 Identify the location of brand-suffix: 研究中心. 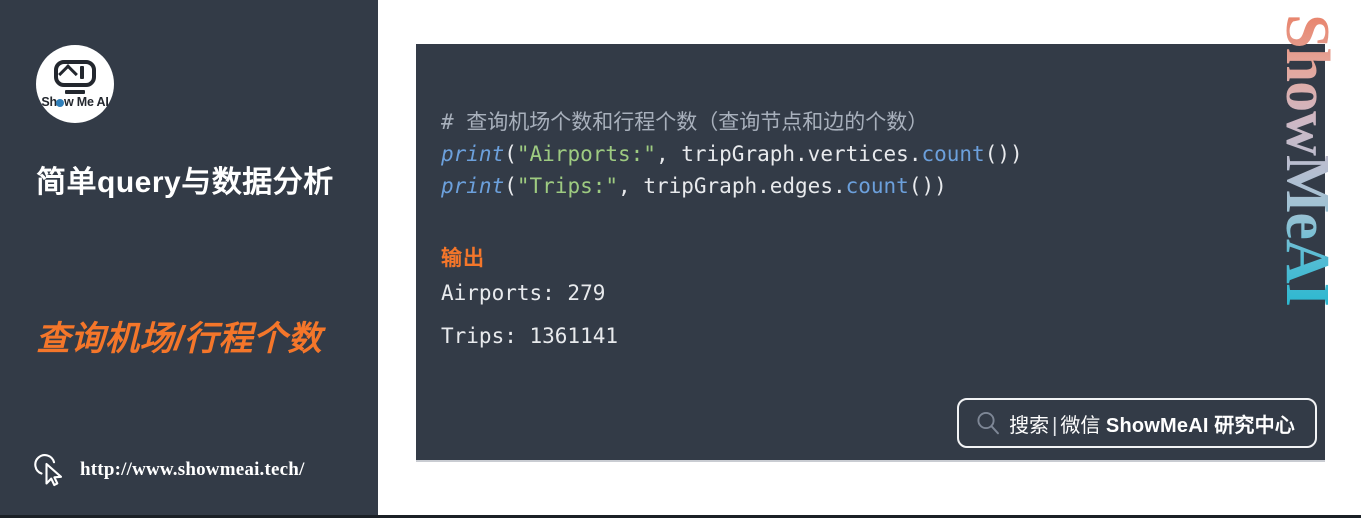
(1254, 425).